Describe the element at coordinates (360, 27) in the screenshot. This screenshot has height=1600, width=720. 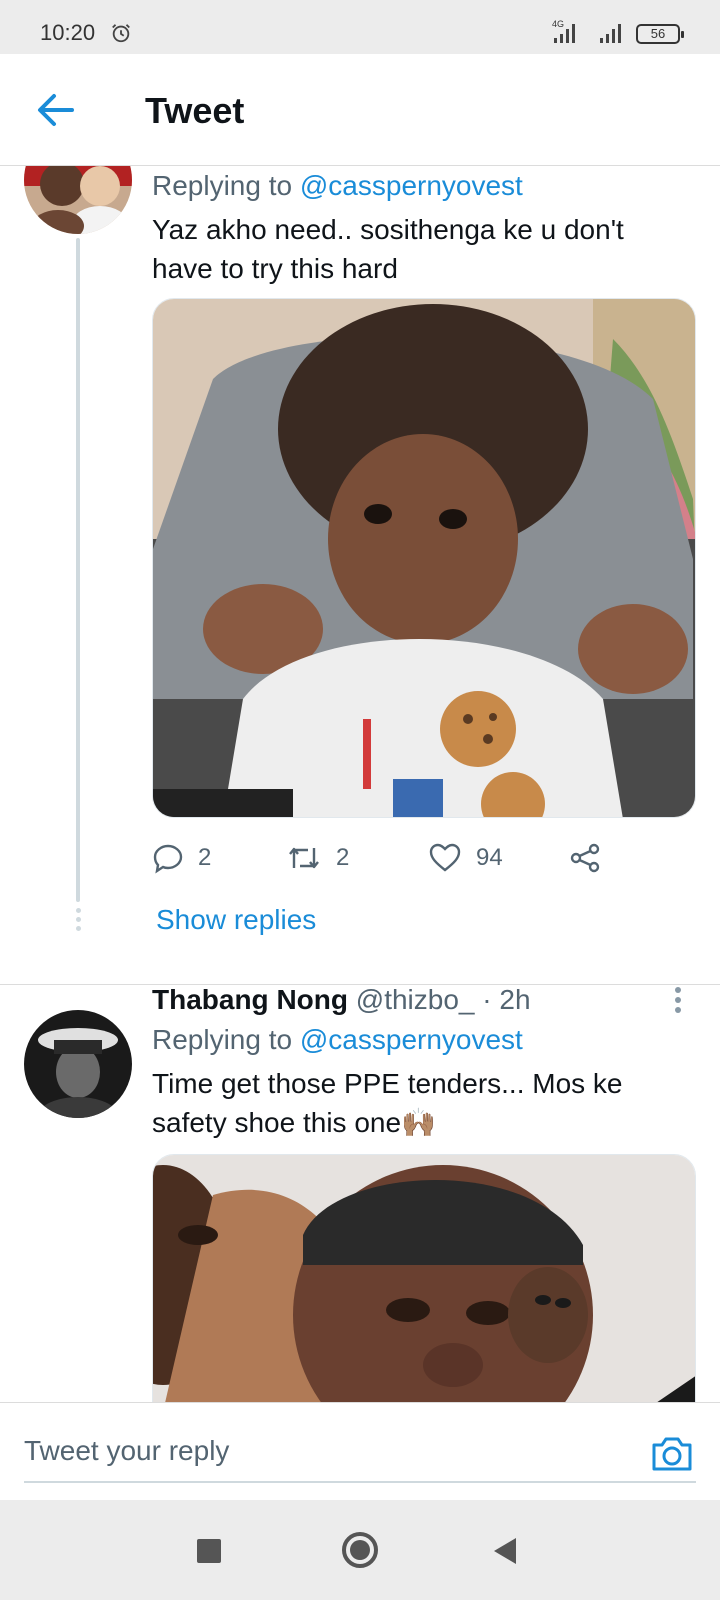
I see `status-bar: 10:20 4G 56` at that location.